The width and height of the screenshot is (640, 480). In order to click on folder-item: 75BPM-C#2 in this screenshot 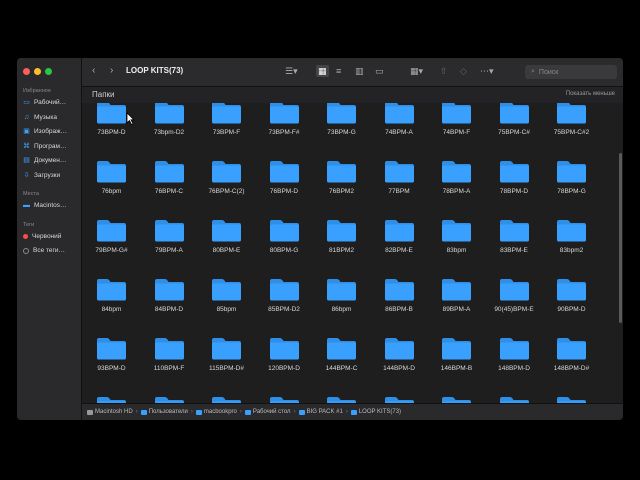, I will do `click(571, 130)`.